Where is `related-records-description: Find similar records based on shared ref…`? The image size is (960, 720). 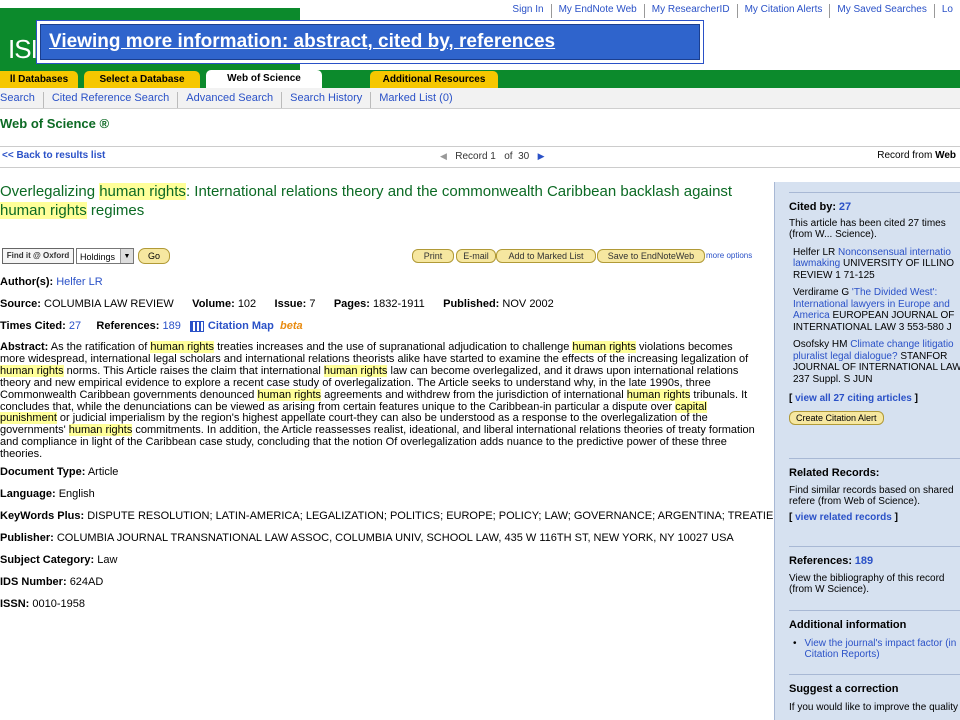 related-records-description: Find similar records based on shared ref… is located at coordinates (871, 496).